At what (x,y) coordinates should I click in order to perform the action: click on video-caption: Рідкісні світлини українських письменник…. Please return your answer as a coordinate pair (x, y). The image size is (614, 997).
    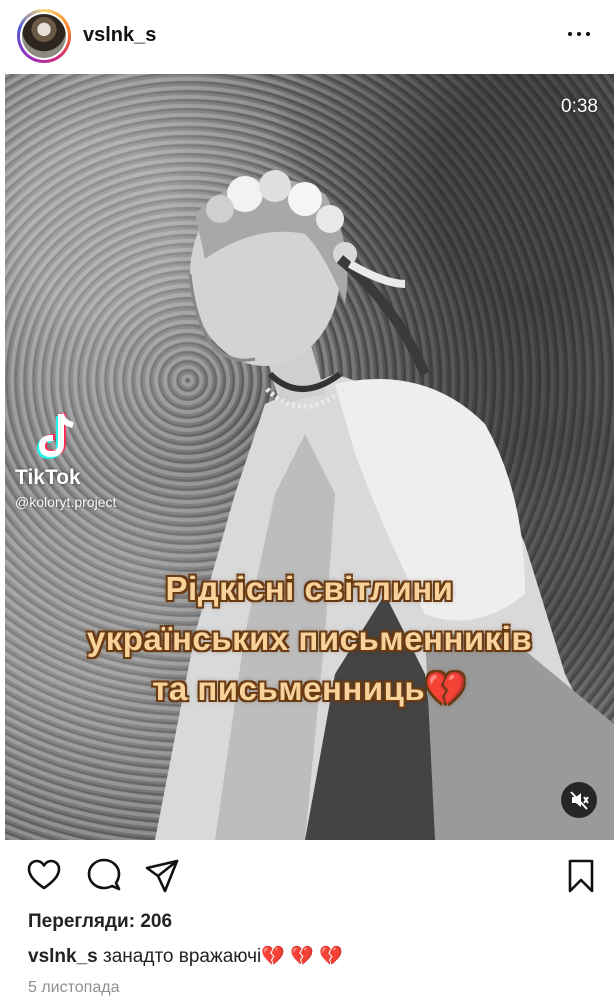
    Looking at the image, I should click on (309, 639).